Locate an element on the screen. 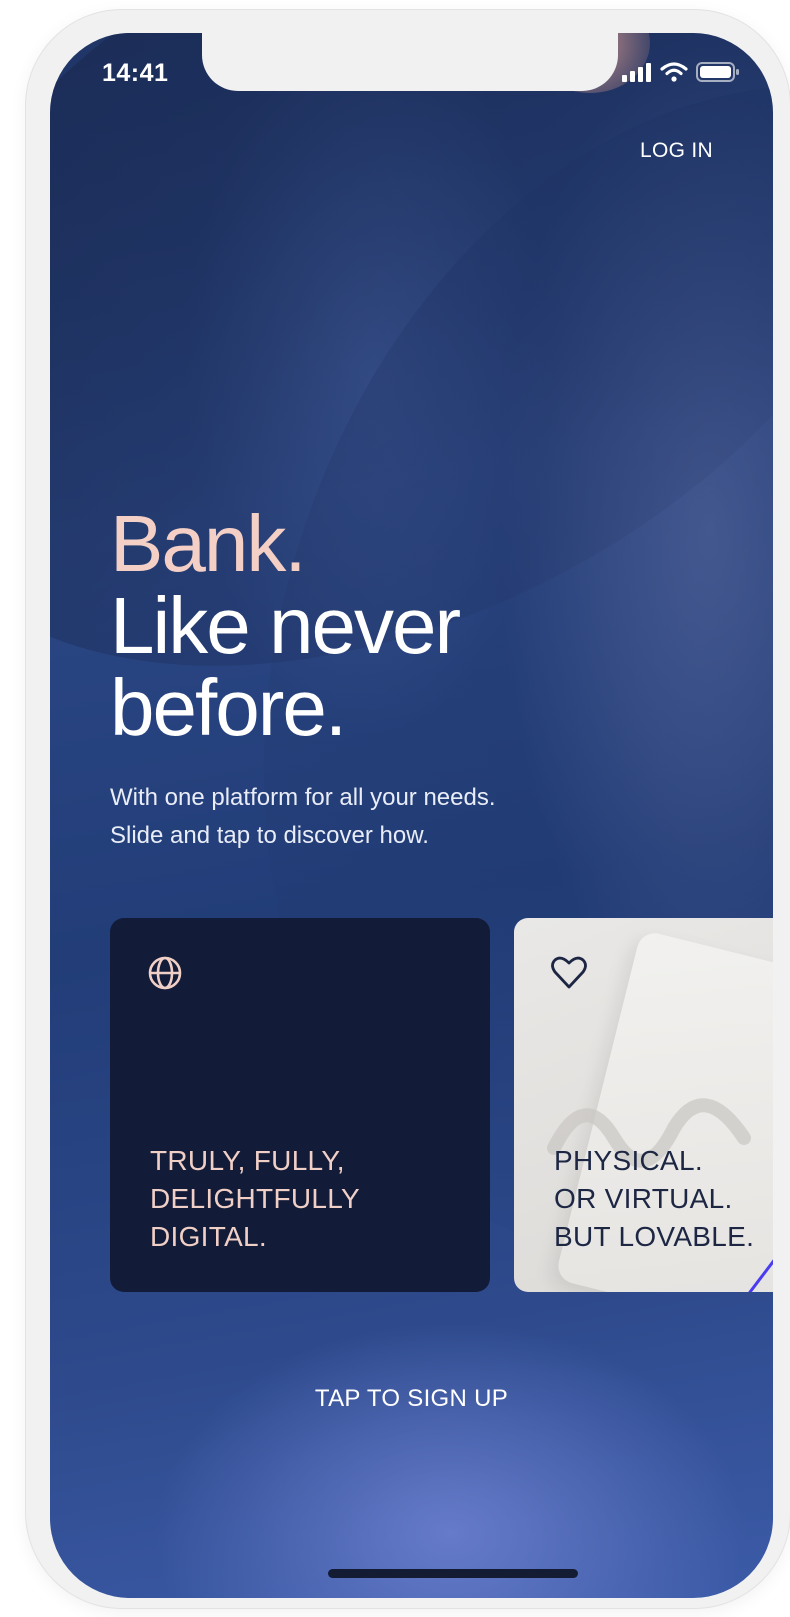  card-caption: PHYSICAL. OR VIRTUAL. BUT LOVABLE. is located at coordinates (654, 1199).